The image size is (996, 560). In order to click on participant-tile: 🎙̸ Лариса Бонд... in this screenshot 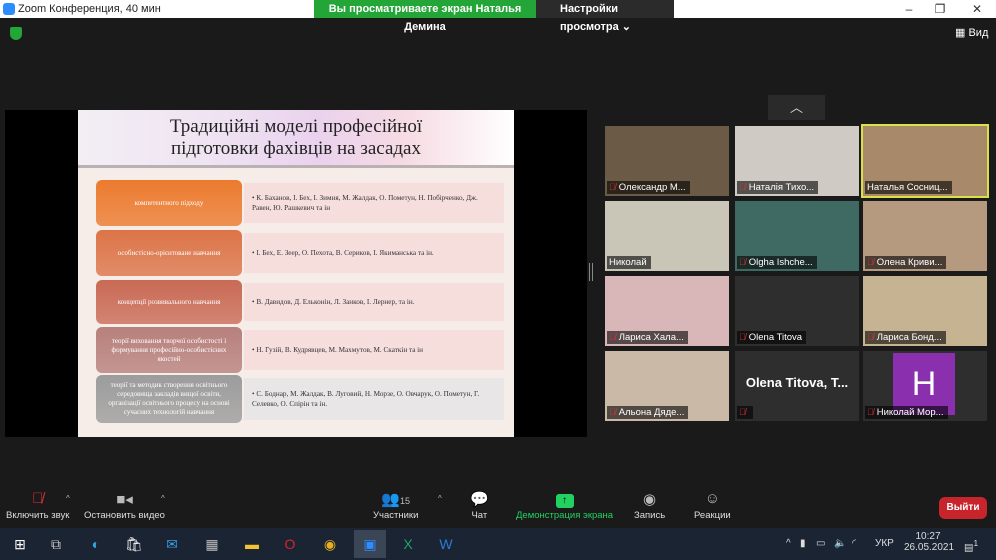, I will do `click(925, 311)`.